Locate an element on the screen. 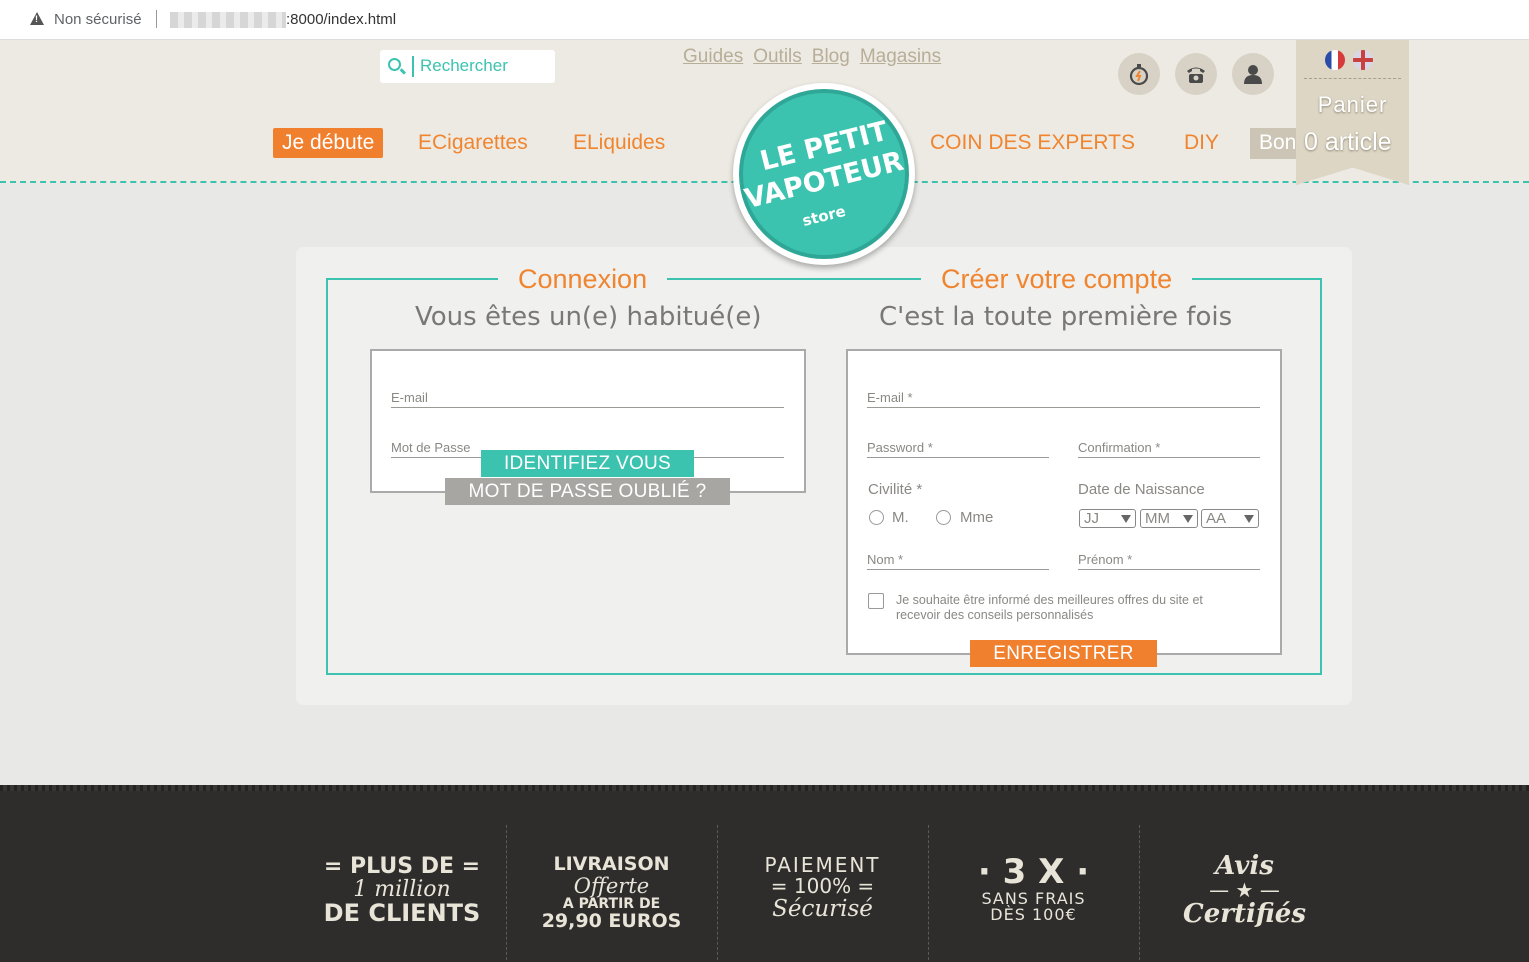  search-box is located at coordinates (467, 66).